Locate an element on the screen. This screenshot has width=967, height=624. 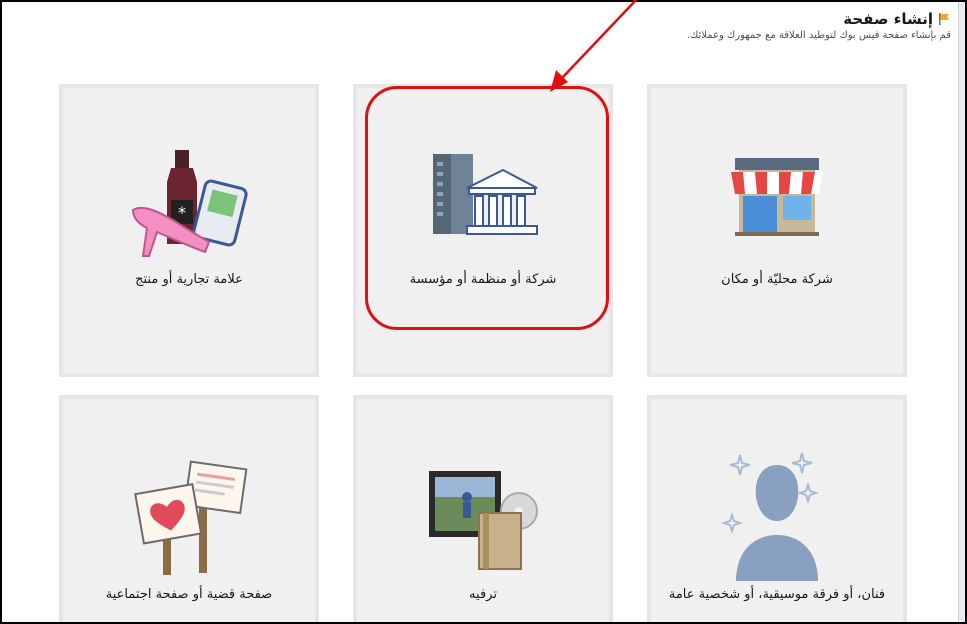
category-label: ترفيه is located at coordinates (483, 594).